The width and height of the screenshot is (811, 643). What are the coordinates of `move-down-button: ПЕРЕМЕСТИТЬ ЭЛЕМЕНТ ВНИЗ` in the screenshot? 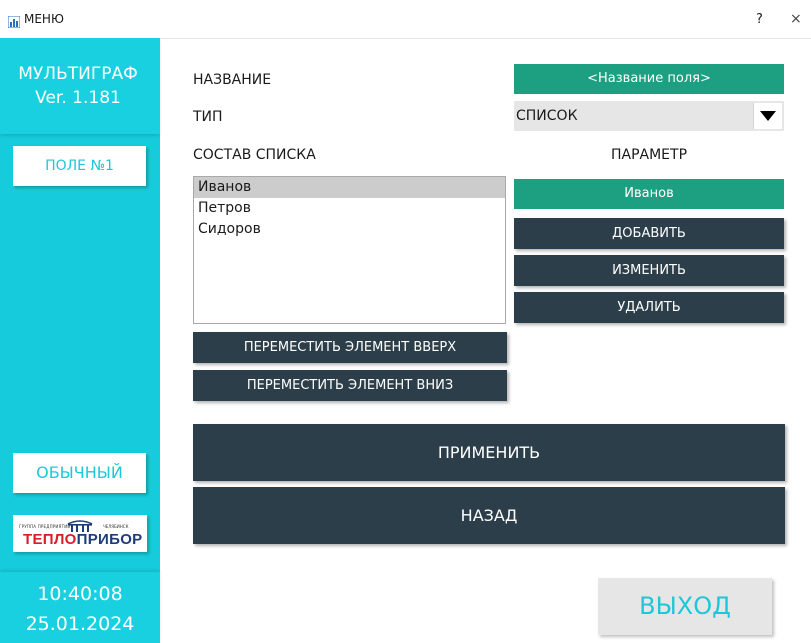 It's located at (350, 385).